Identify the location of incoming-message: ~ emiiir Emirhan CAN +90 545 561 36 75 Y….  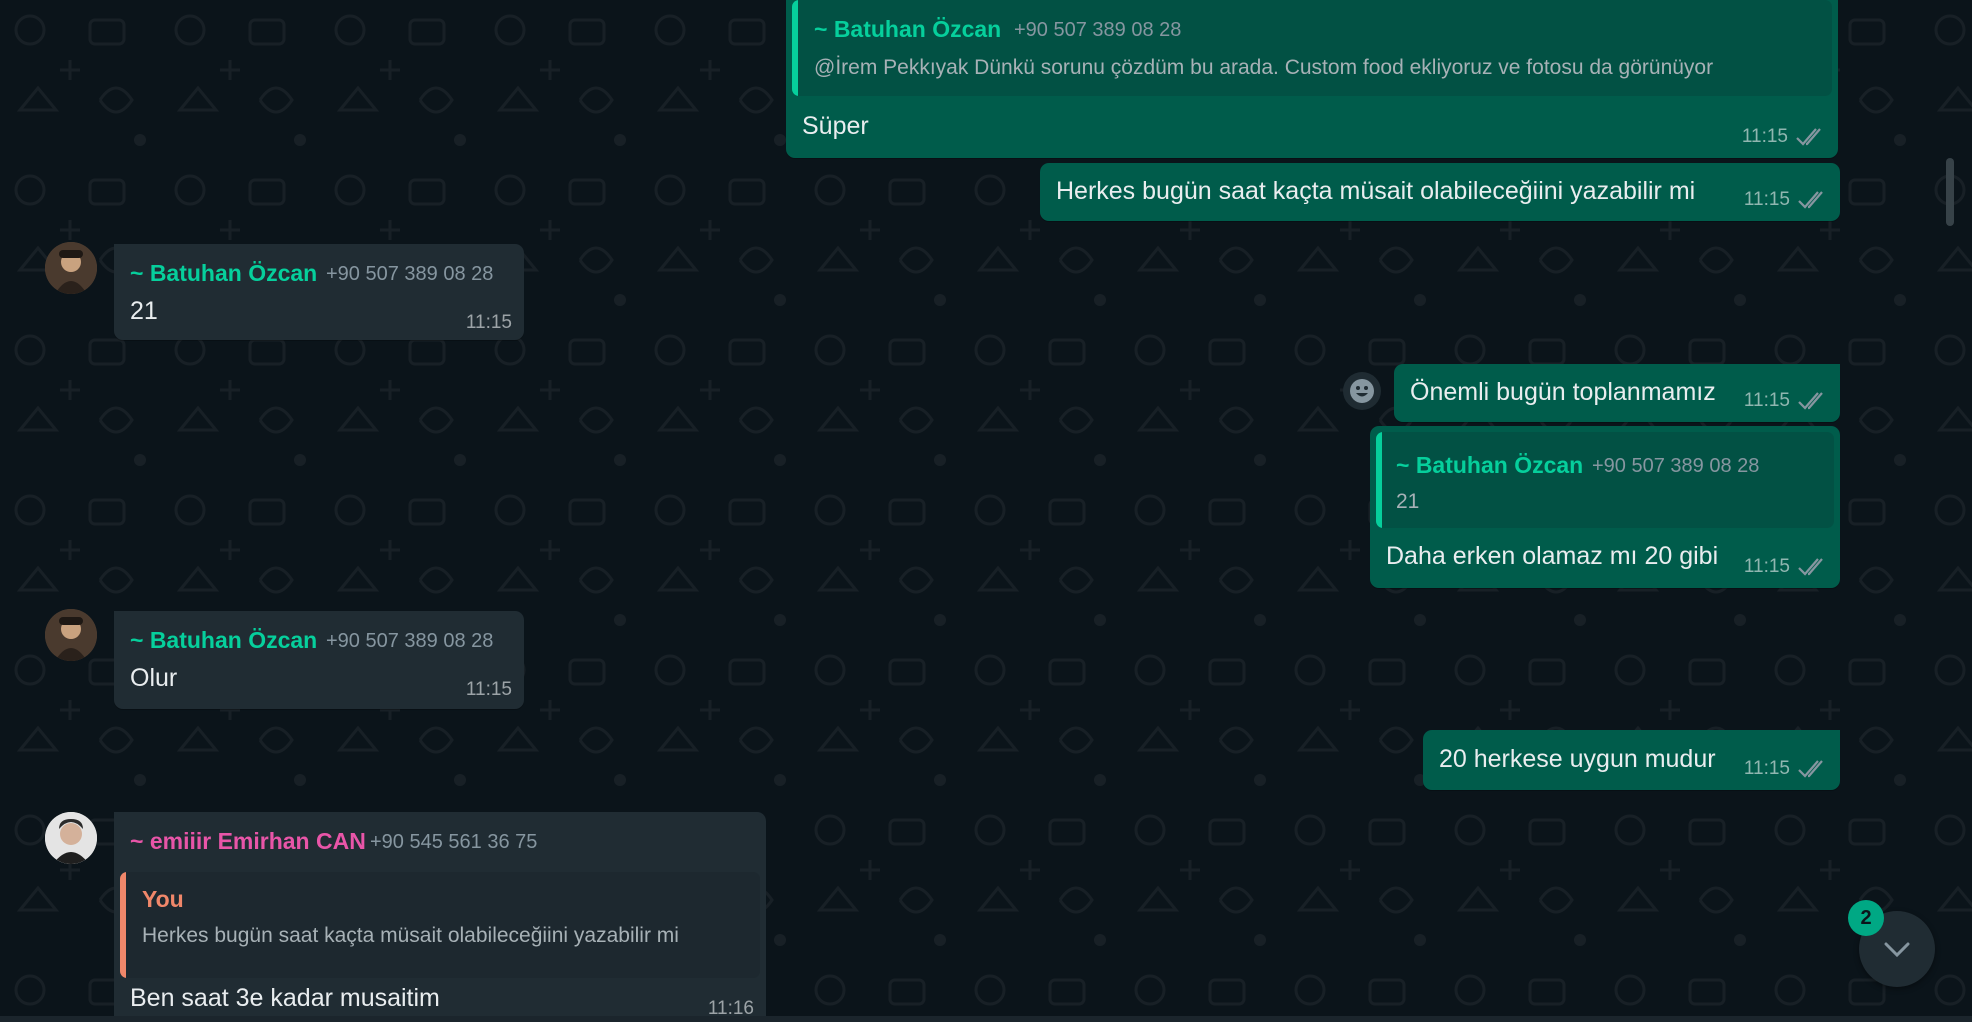
(440, 917).